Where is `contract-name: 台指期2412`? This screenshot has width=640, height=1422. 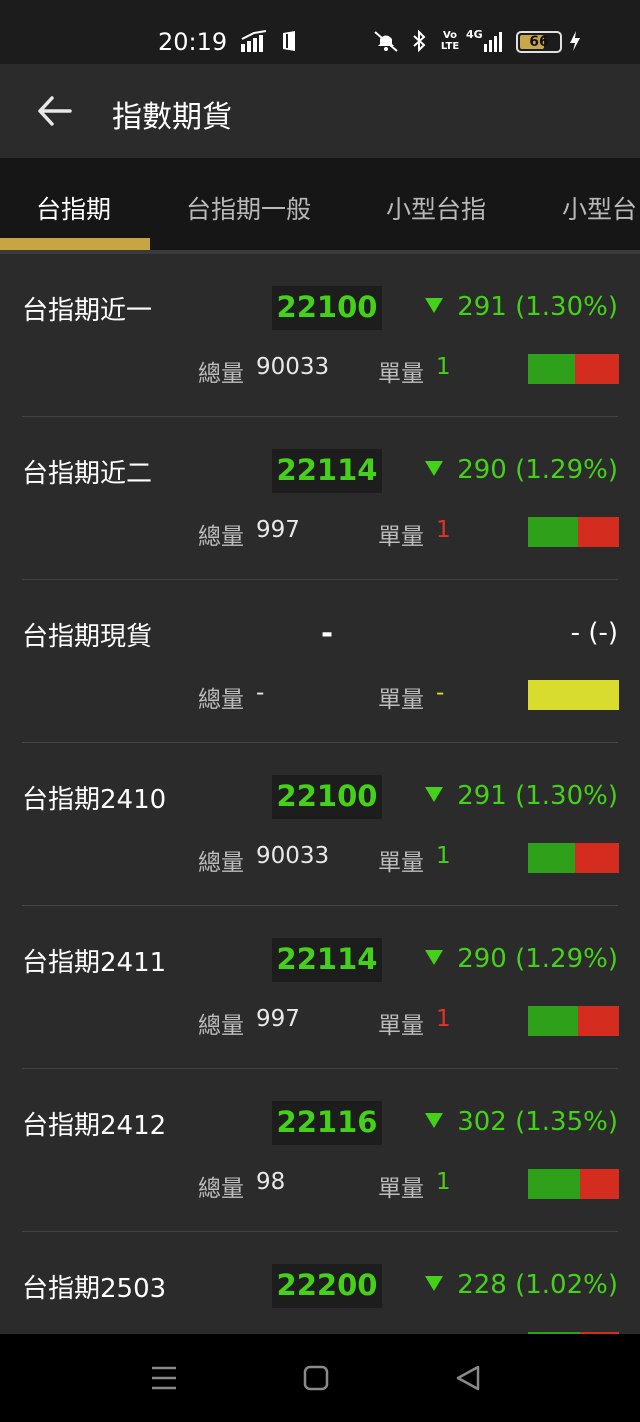 contract-name: 台指期2412 is located at coordinates (94, 1126).